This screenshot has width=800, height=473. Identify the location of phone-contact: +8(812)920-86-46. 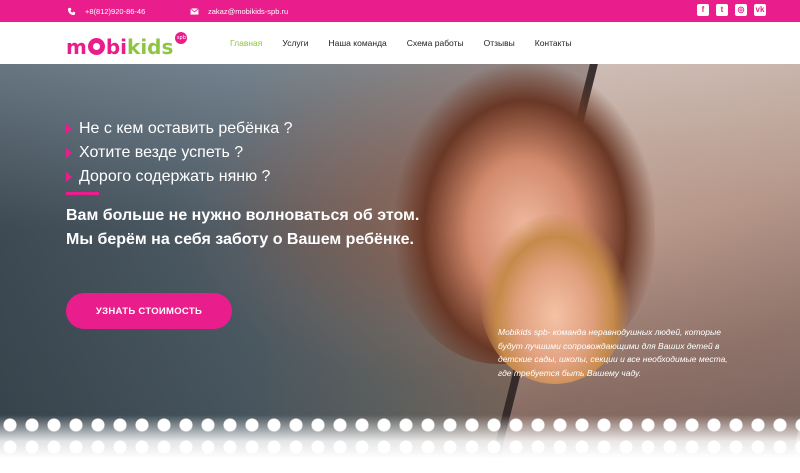
(105, 11).